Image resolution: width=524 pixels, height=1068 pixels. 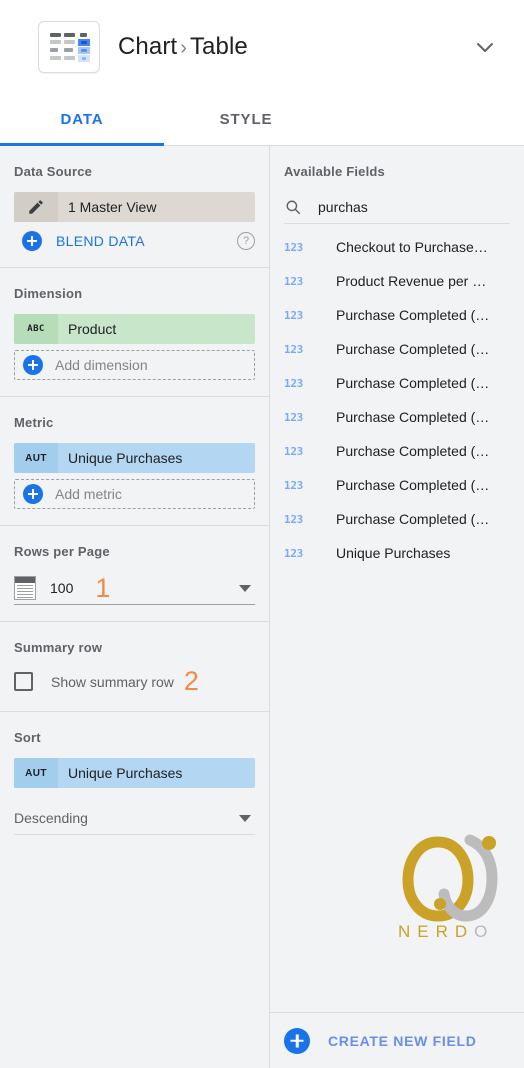 I want to click on metric-type-badge: AUT, so click(x=36, y=458).